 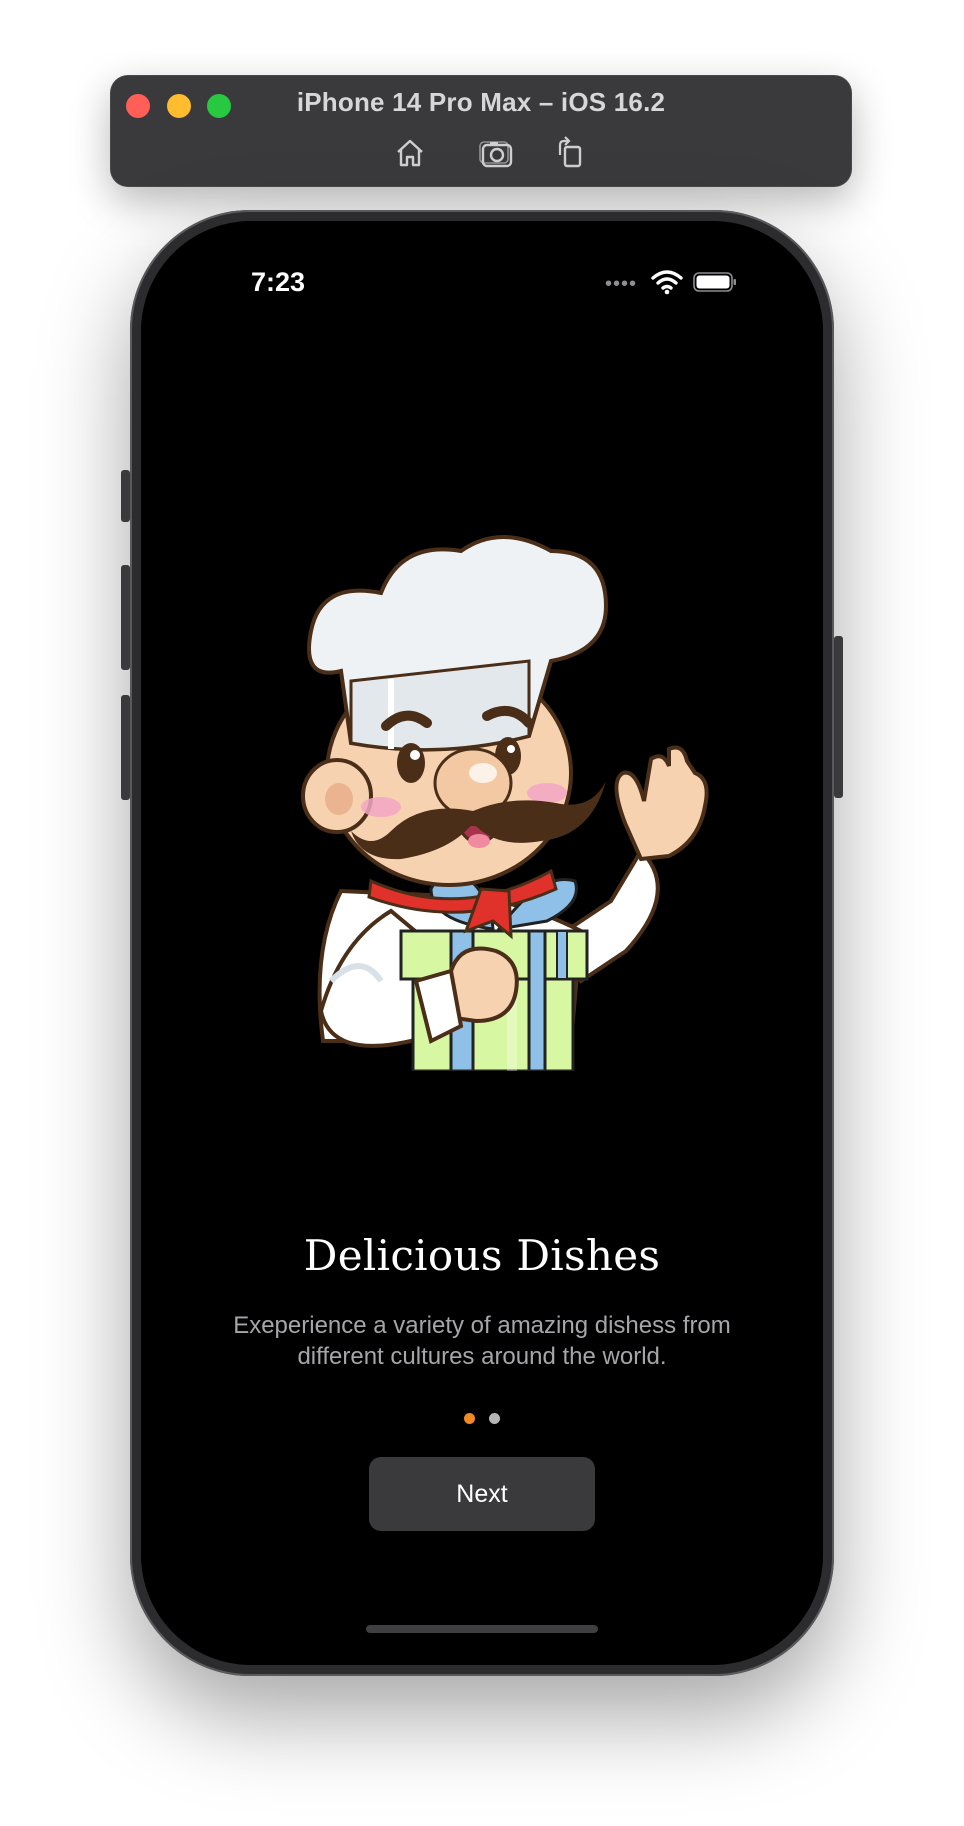 I want to click on volume-down-button, so click(x=125, y=747).